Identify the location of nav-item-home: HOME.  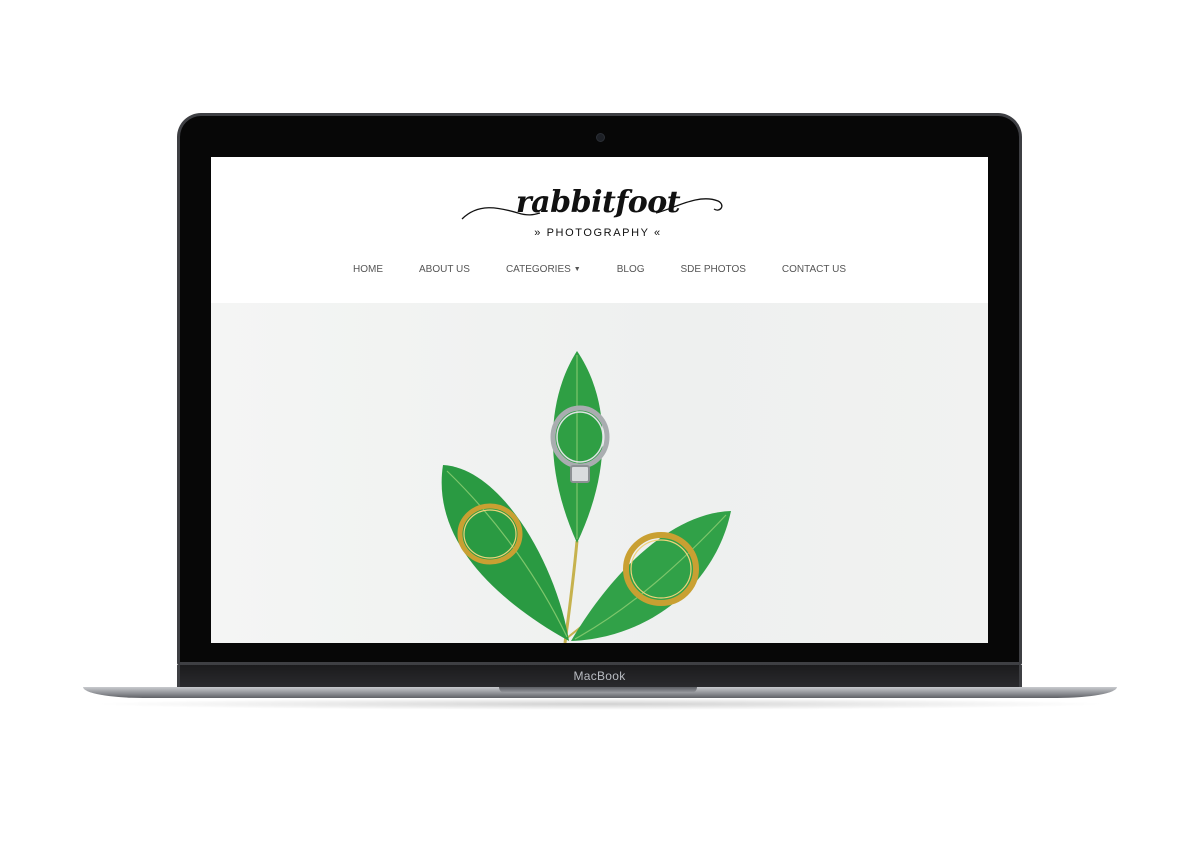
(368, 269).